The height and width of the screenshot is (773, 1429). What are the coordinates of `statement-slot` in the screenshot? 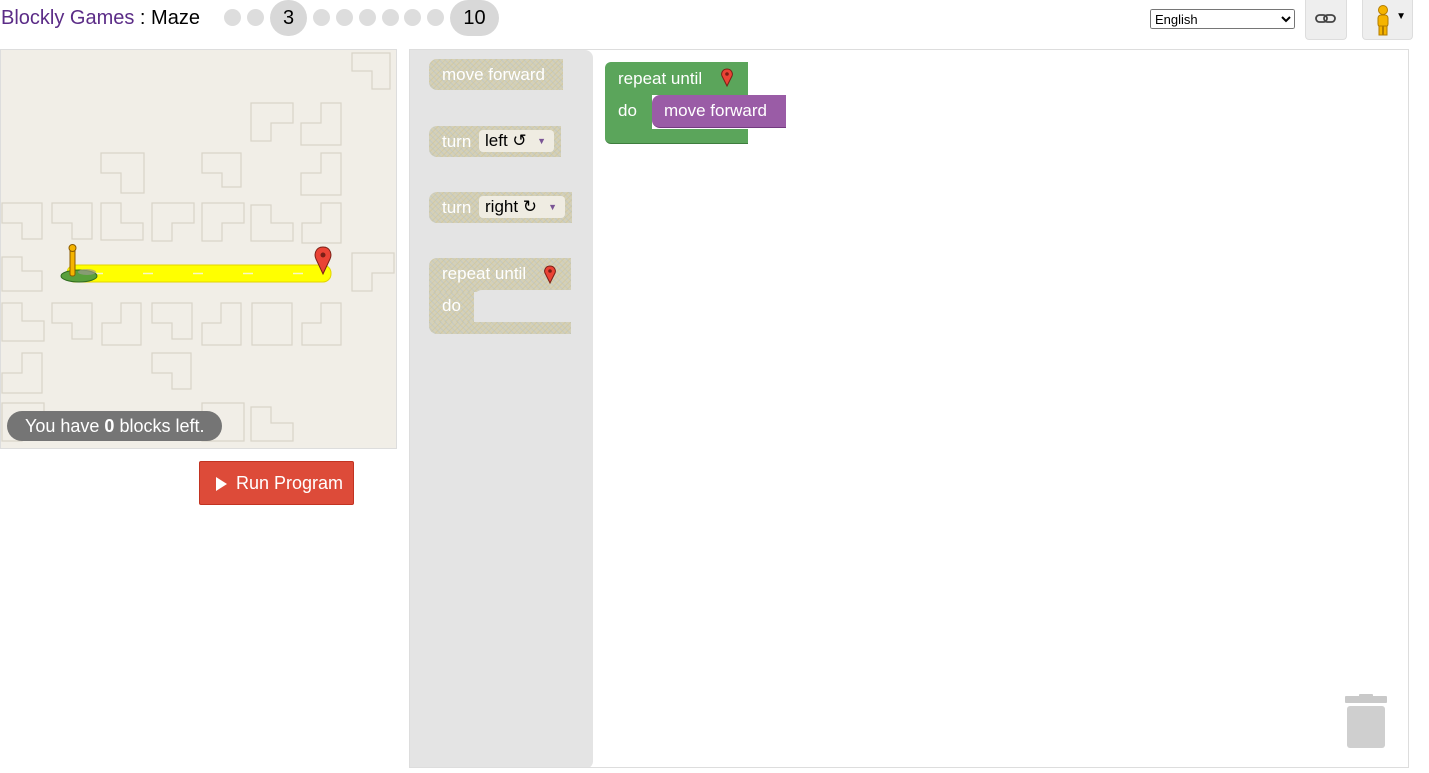 It's located at (522, 306).